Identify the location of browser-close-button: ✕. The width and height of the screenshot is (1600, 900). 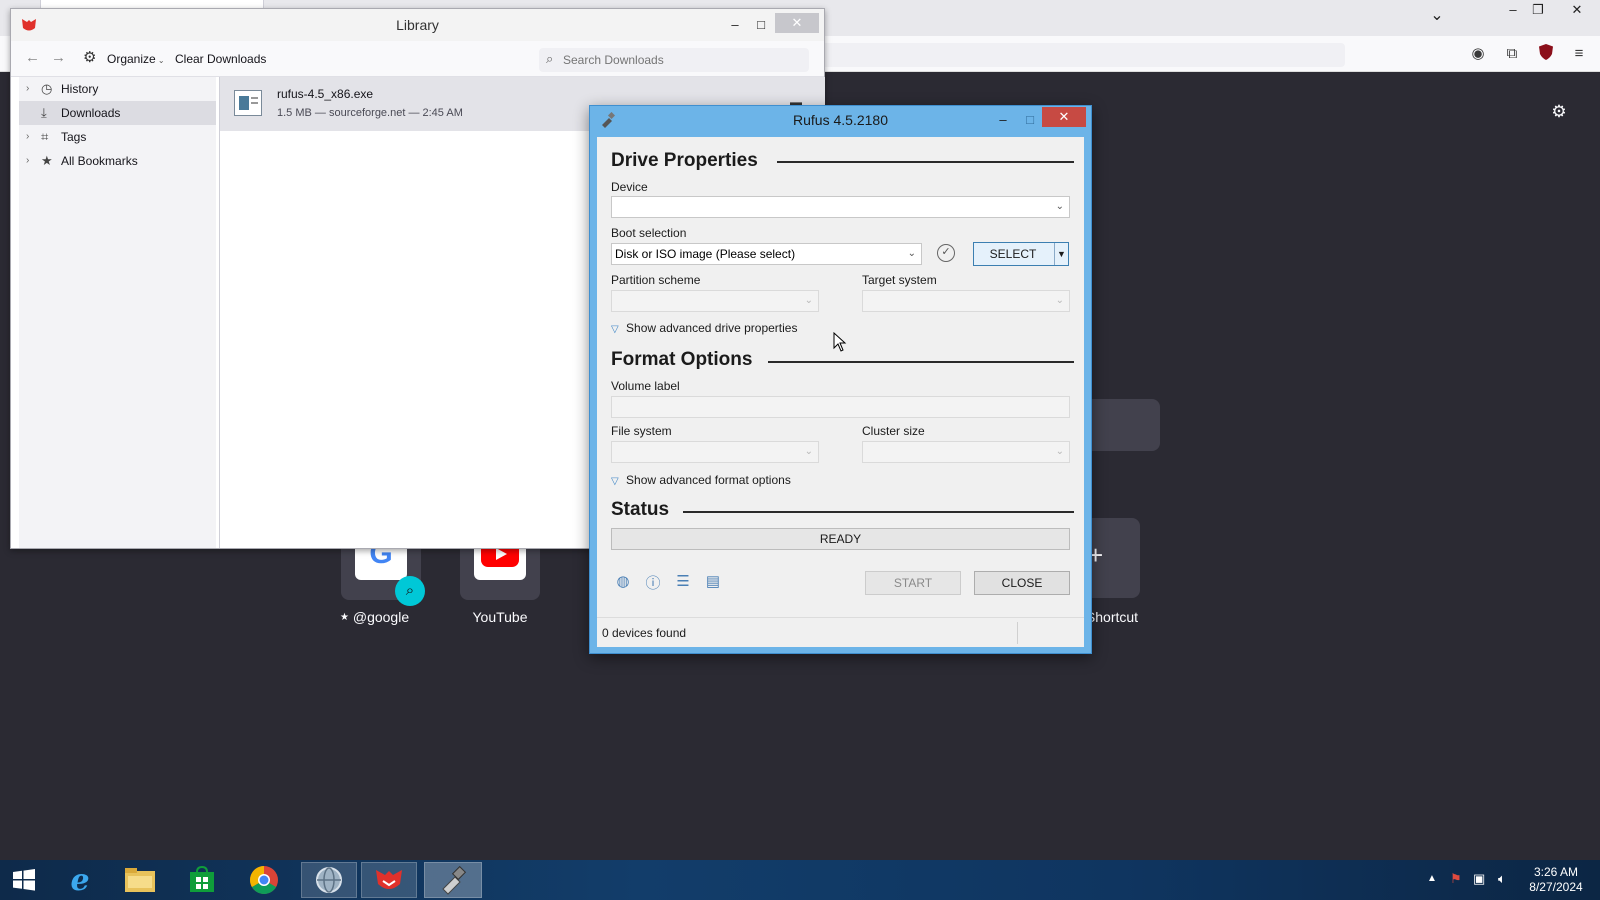
(1577, 10).